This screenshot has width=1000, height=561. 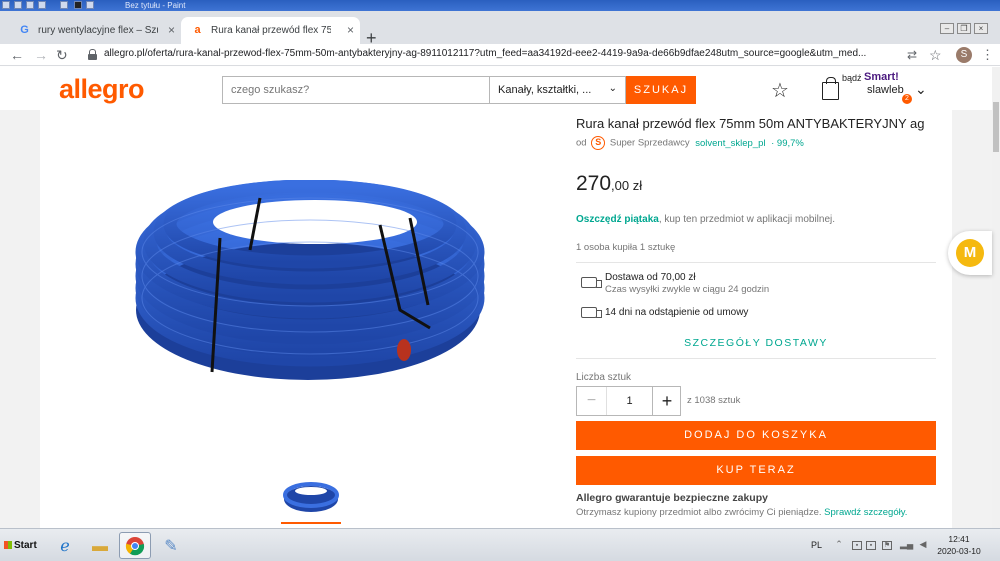 I want to click on redo-icon, so click(x=42, y=5).